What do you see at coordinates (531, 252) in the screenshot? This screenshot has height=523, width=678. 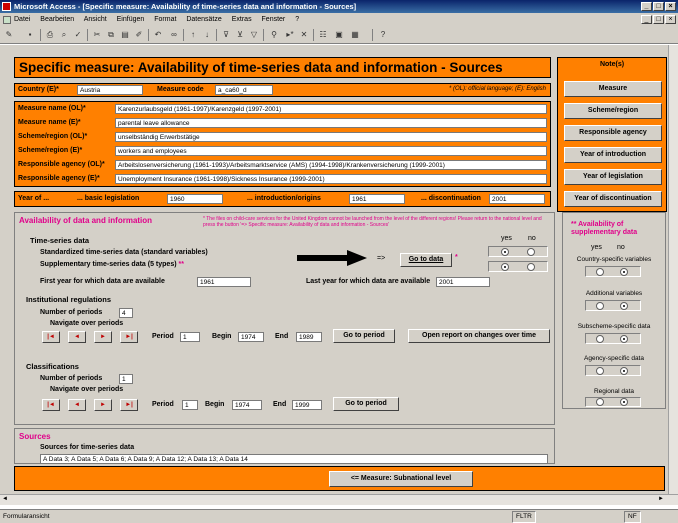 I see `standardized-no-radio` at bounding box center [531, 252].